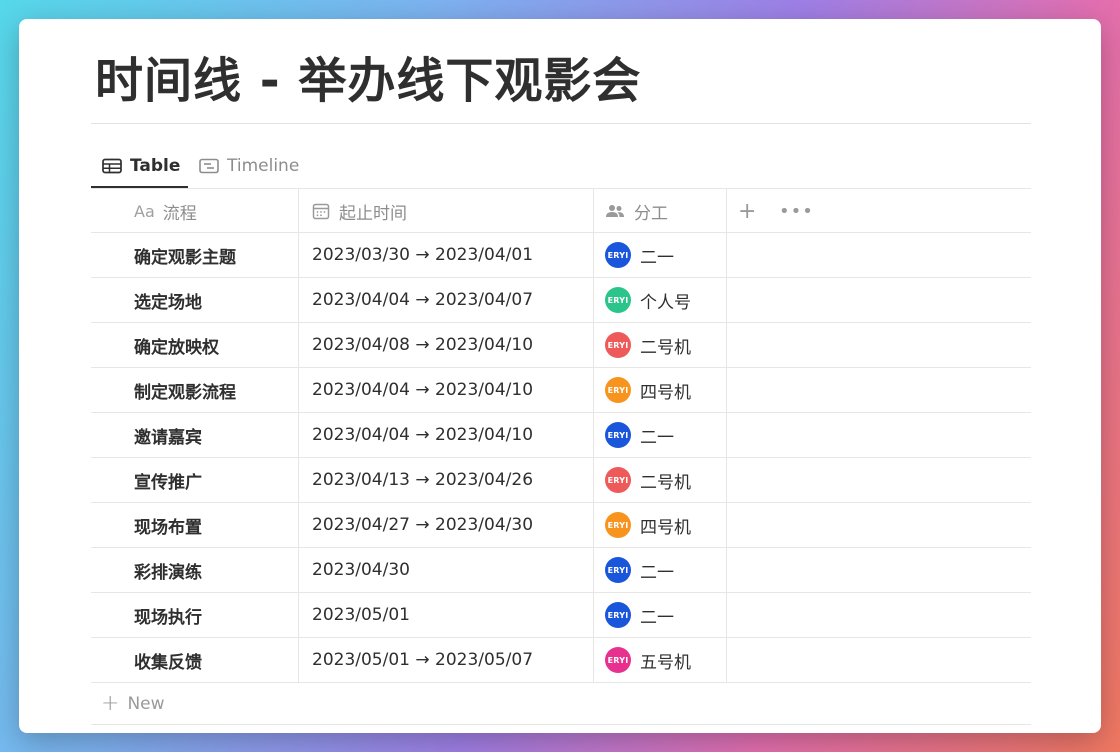  What do you see at coordinates (445, 525) in the screenshot?
I see `dates-cell: 2023/04/27 → 2023/04/30` at bounding box center [445, 525].